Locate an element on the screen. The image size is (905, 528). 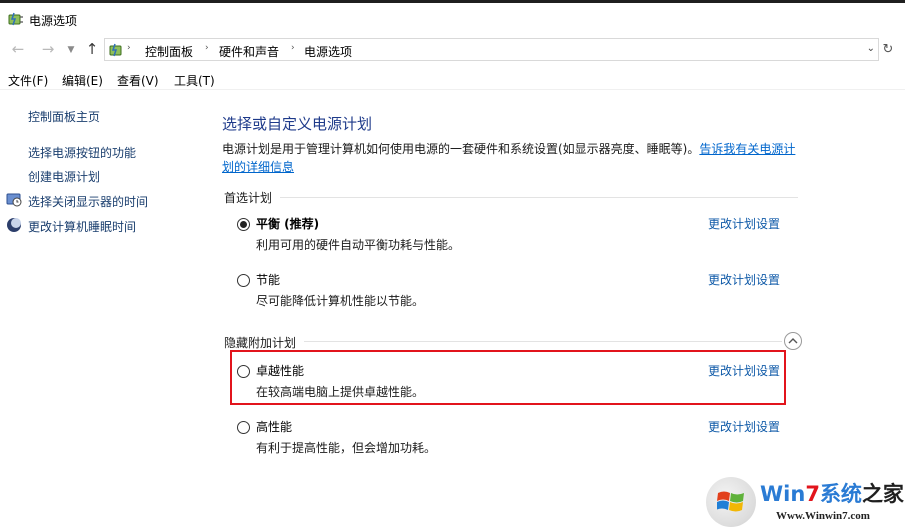
forward-arrow-icon: → is located at coordinates (48, 49).